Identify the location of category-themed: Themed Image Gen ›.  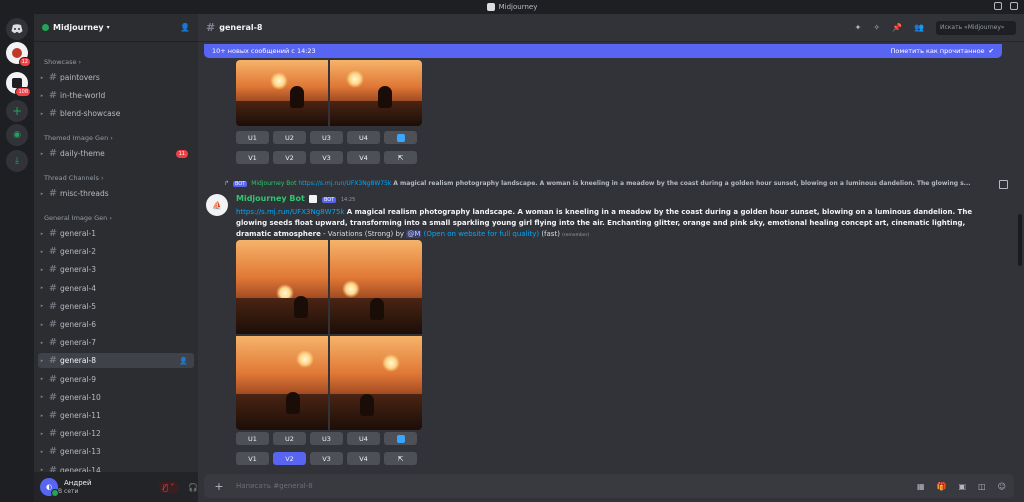
(78, 138).